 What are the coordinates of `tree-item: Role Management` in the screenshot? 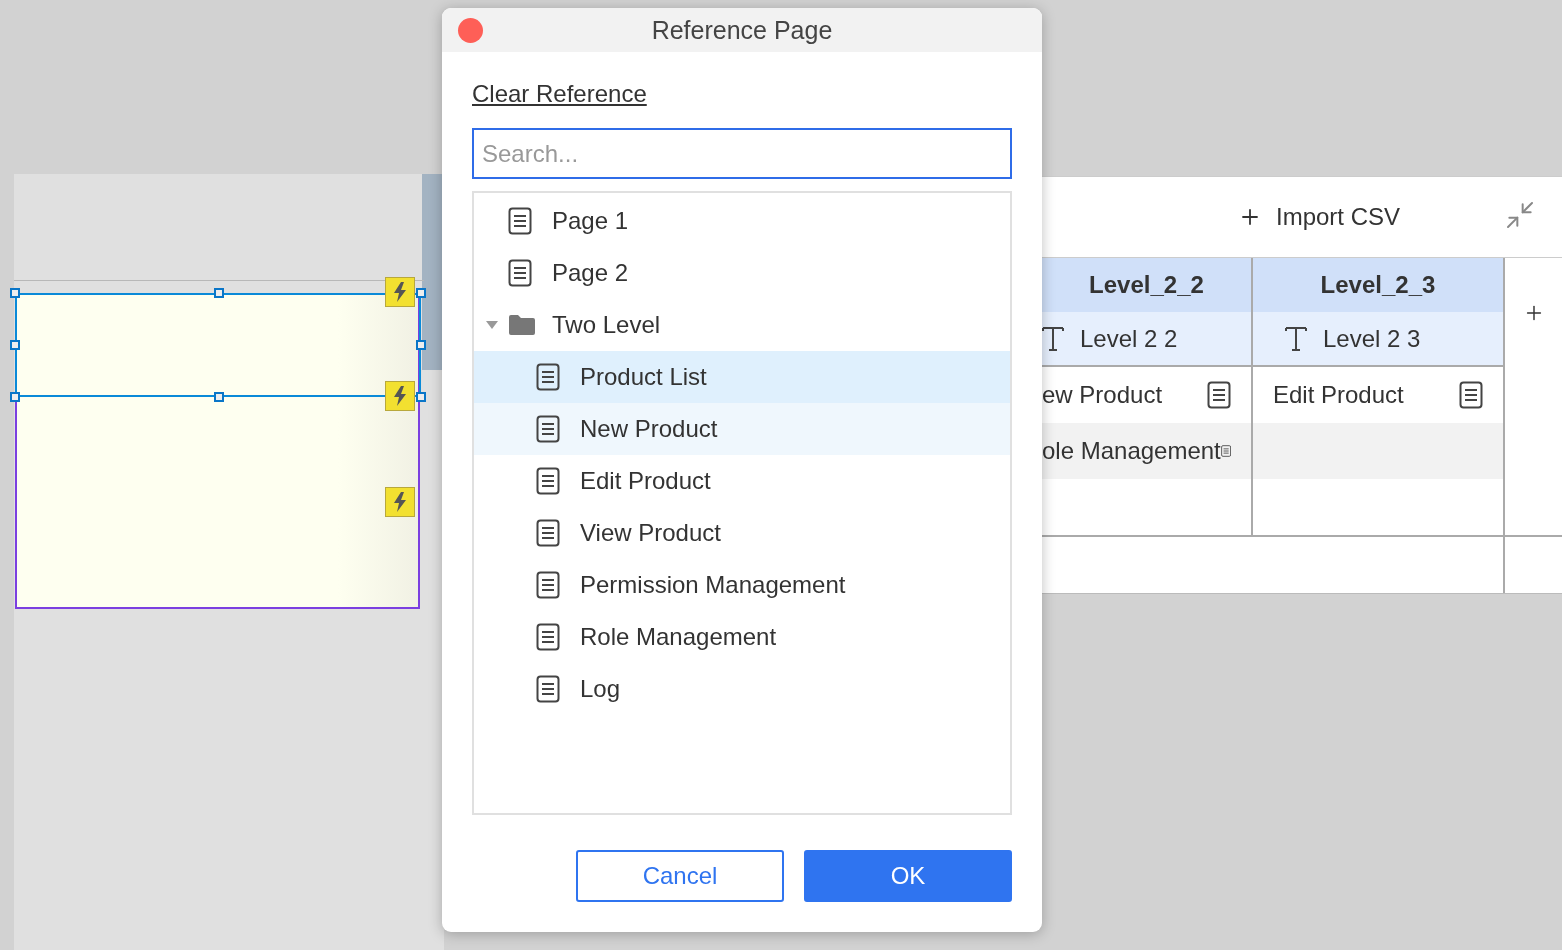 It's located at (742, 637).